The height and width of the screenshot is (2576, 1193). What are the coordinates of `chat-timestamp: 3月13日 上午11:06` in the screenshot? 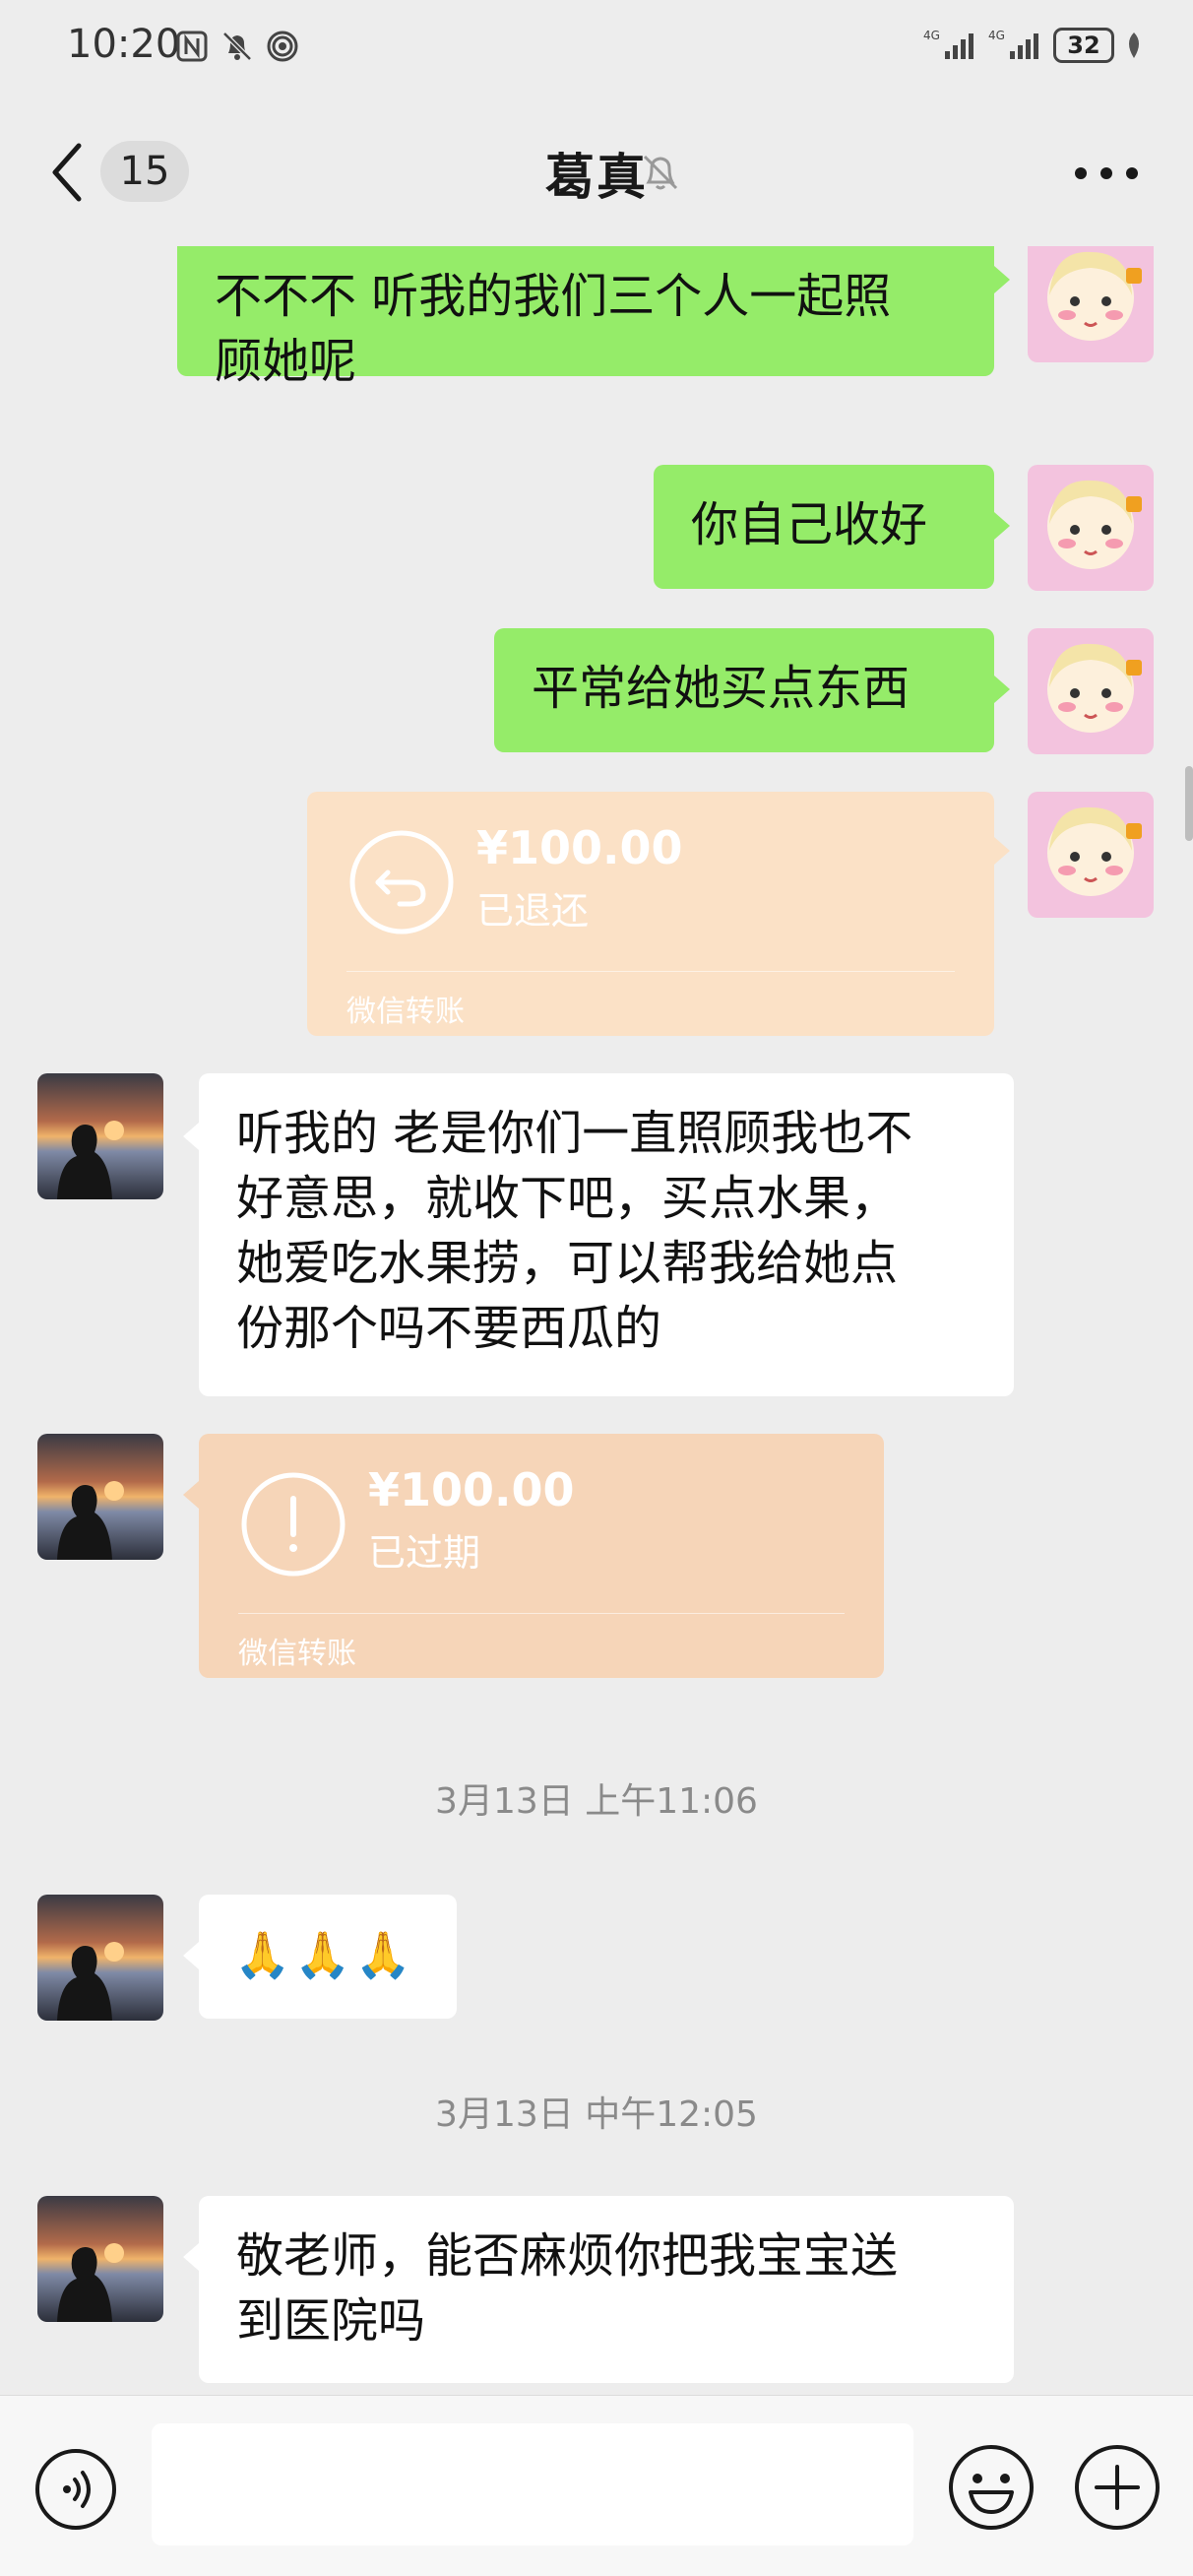 It's located at (596, 1801).